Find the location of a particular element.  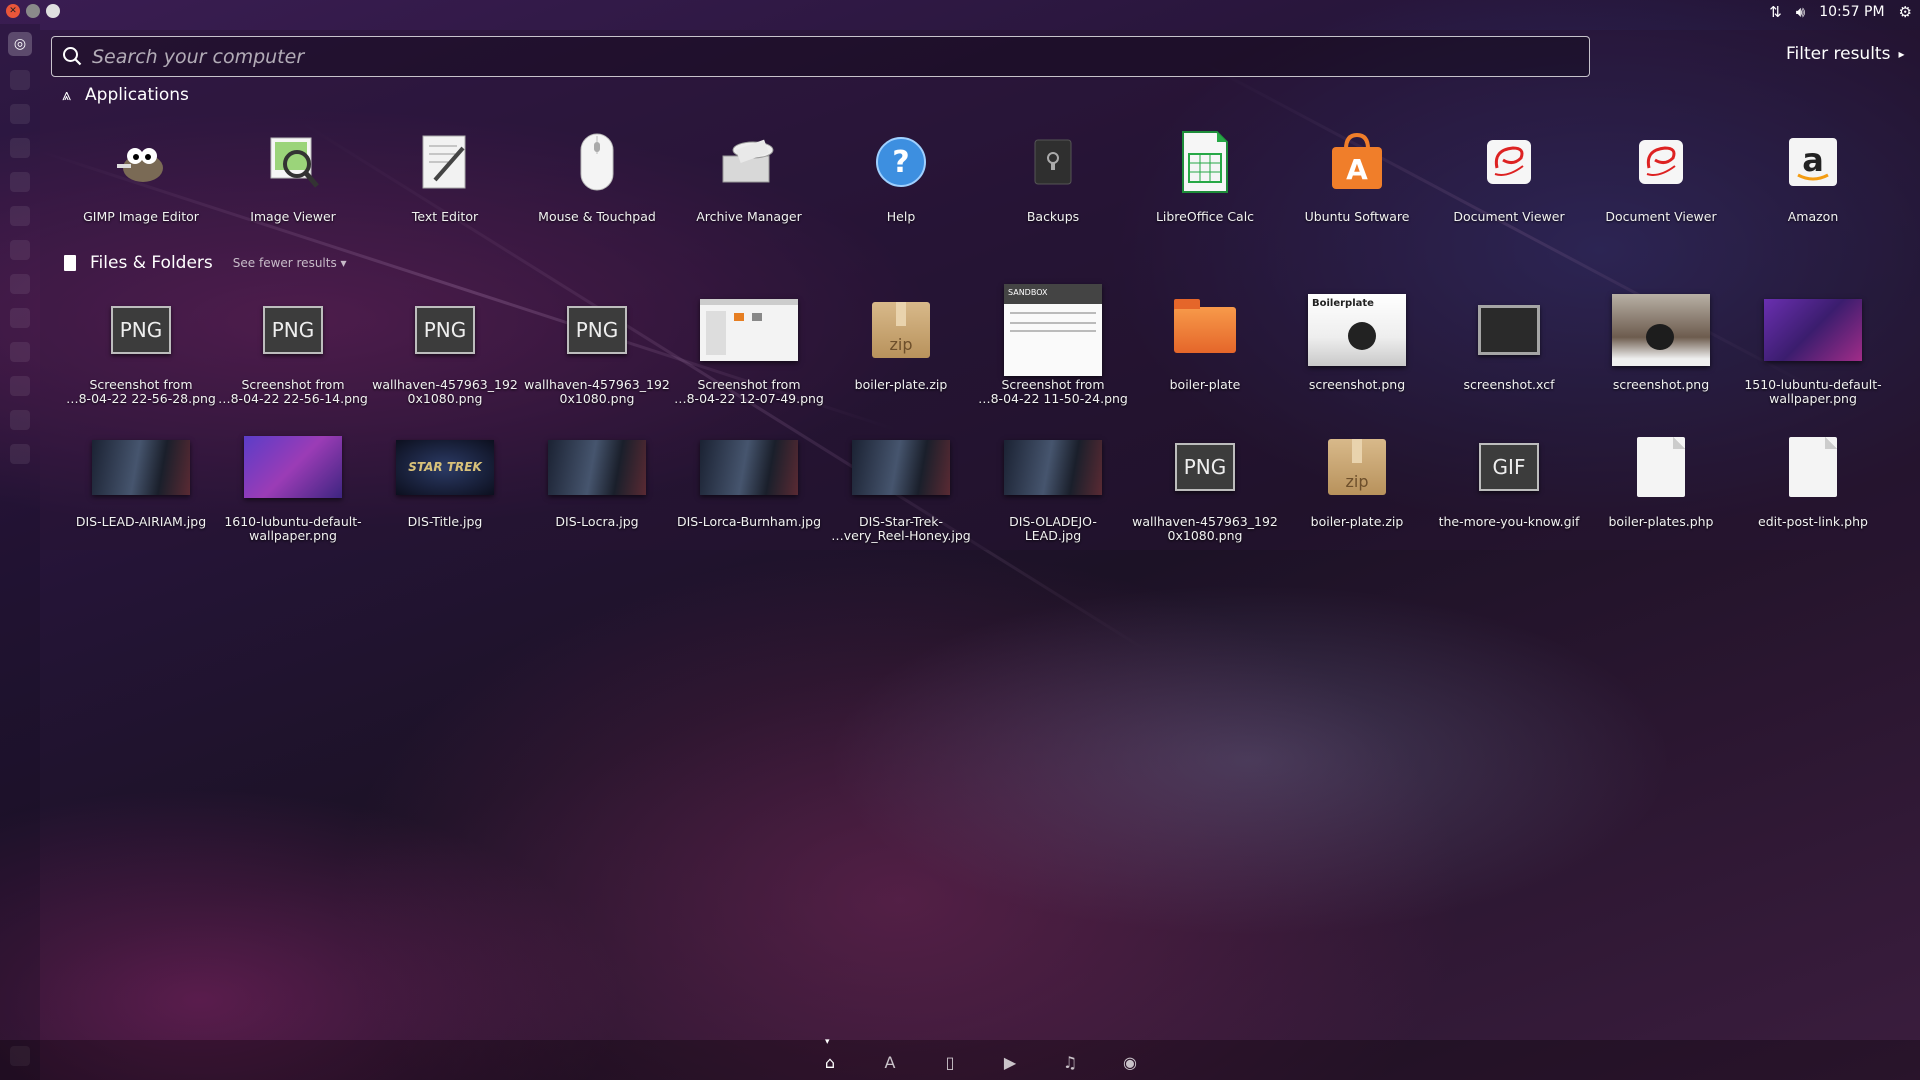

app-result: ? Help is located at coordinates (901, 173).